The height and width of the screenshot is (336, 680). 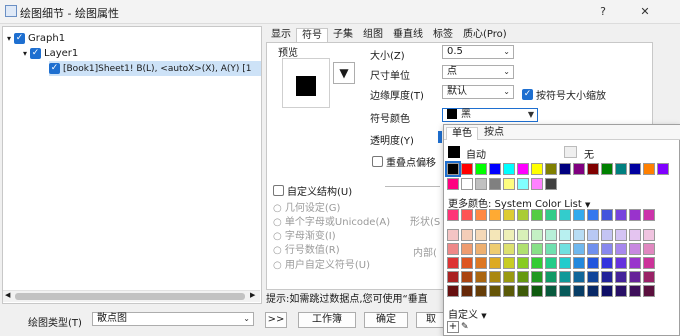 I want to click on layer-checkbox: ✓, so click(x=36, y=53).